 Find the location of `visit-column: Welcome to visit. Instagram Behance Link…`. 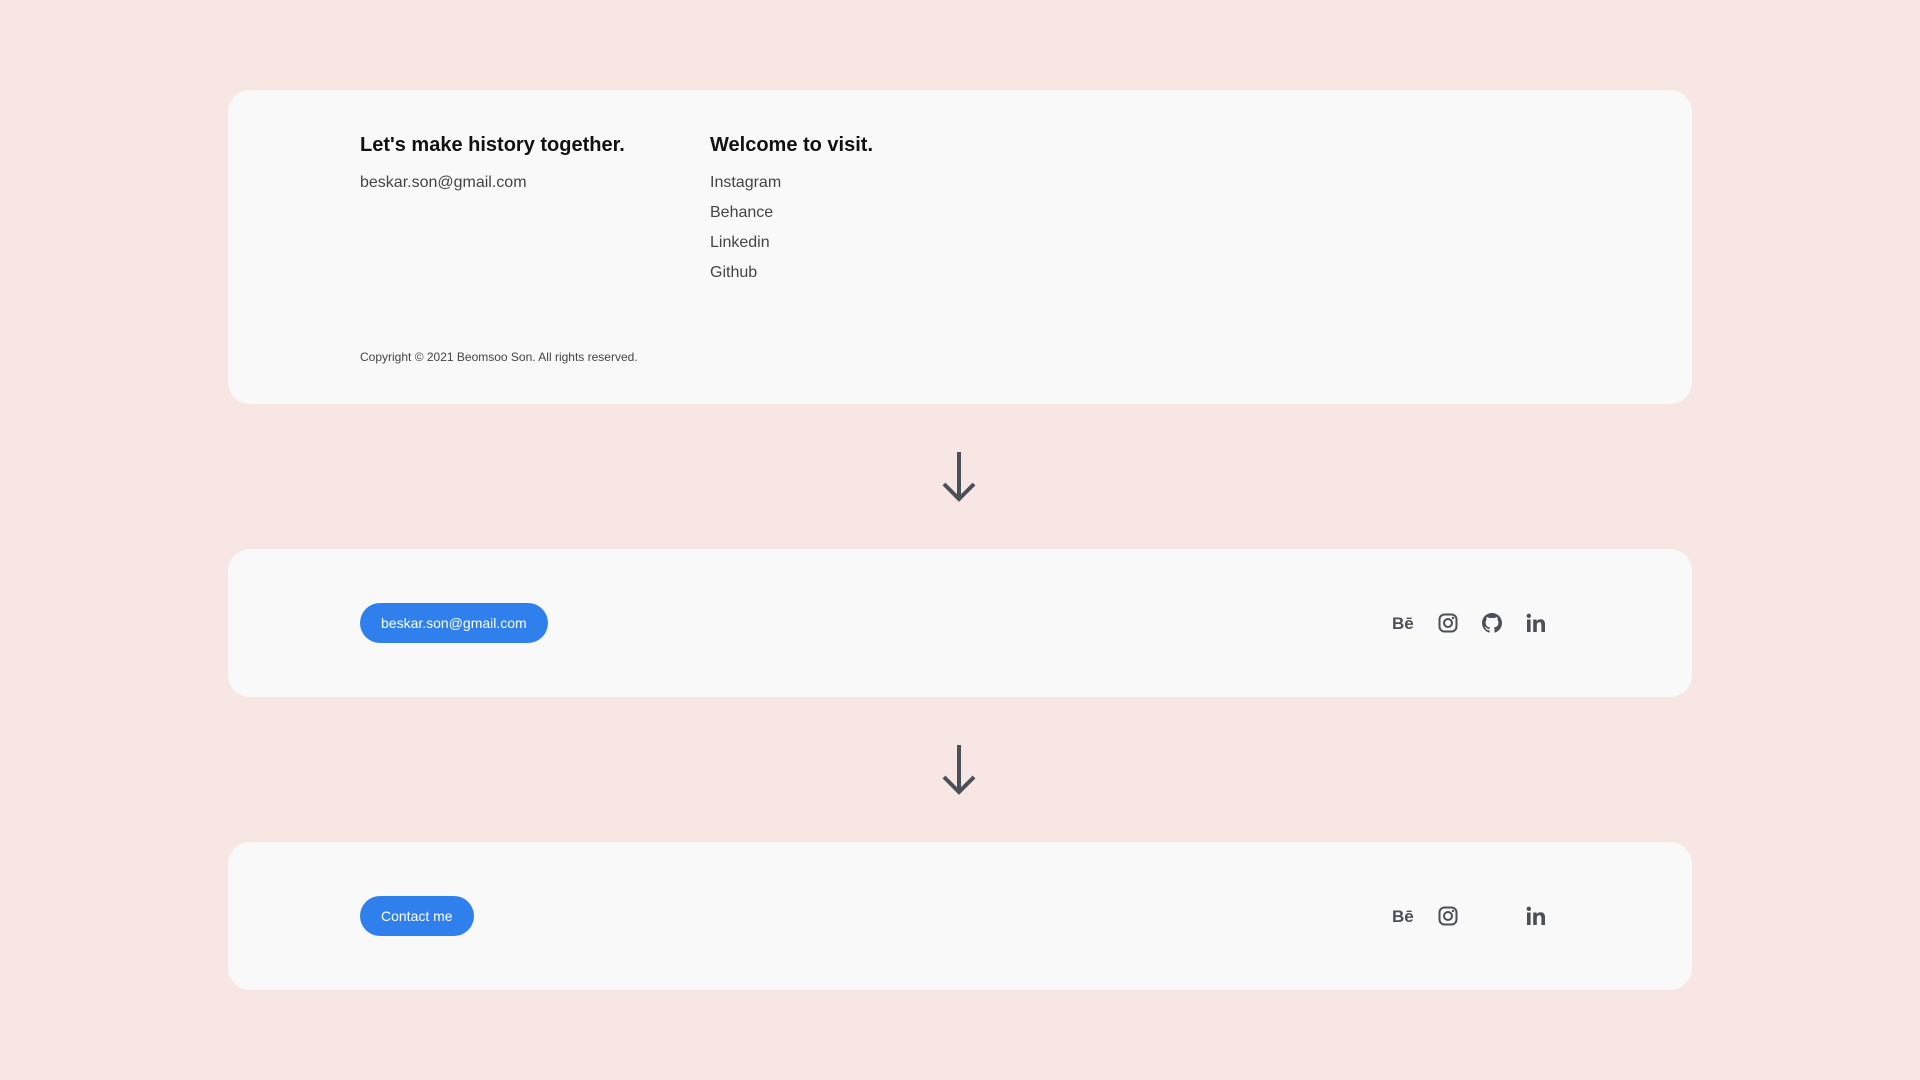

visit-column: Welcome to visit. Instagram Behance Link… is located at coordinates (791, 207).